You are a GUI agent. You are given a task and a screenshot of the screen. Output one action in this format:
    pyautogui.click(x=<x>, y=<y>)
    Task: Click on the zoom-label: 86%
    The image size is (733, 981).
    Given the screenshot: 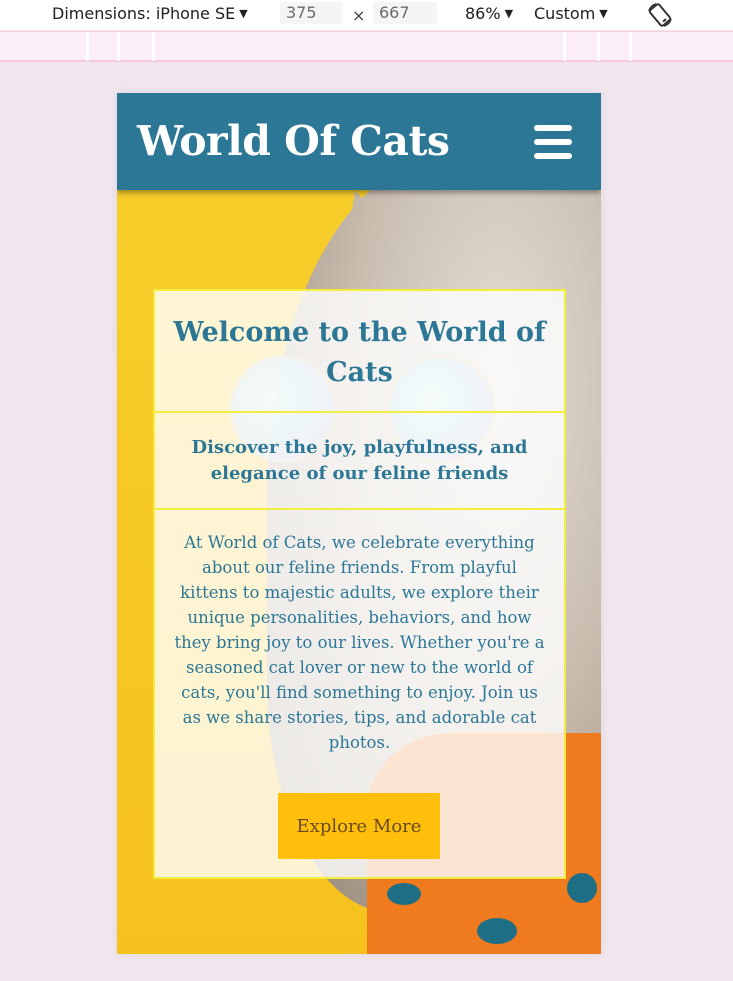 What is the action you would take?
    pyautogui.click(x=483, y=13)
    